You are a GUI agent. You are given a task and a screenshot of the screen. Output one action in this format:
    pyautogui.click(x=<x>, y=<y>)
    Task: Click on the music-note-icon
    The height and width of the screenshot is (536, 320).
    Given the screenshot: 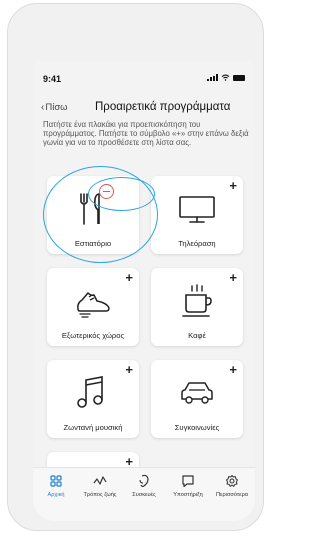 What is the action you would take?
    pyautogui.click(x=90, y=392)
    